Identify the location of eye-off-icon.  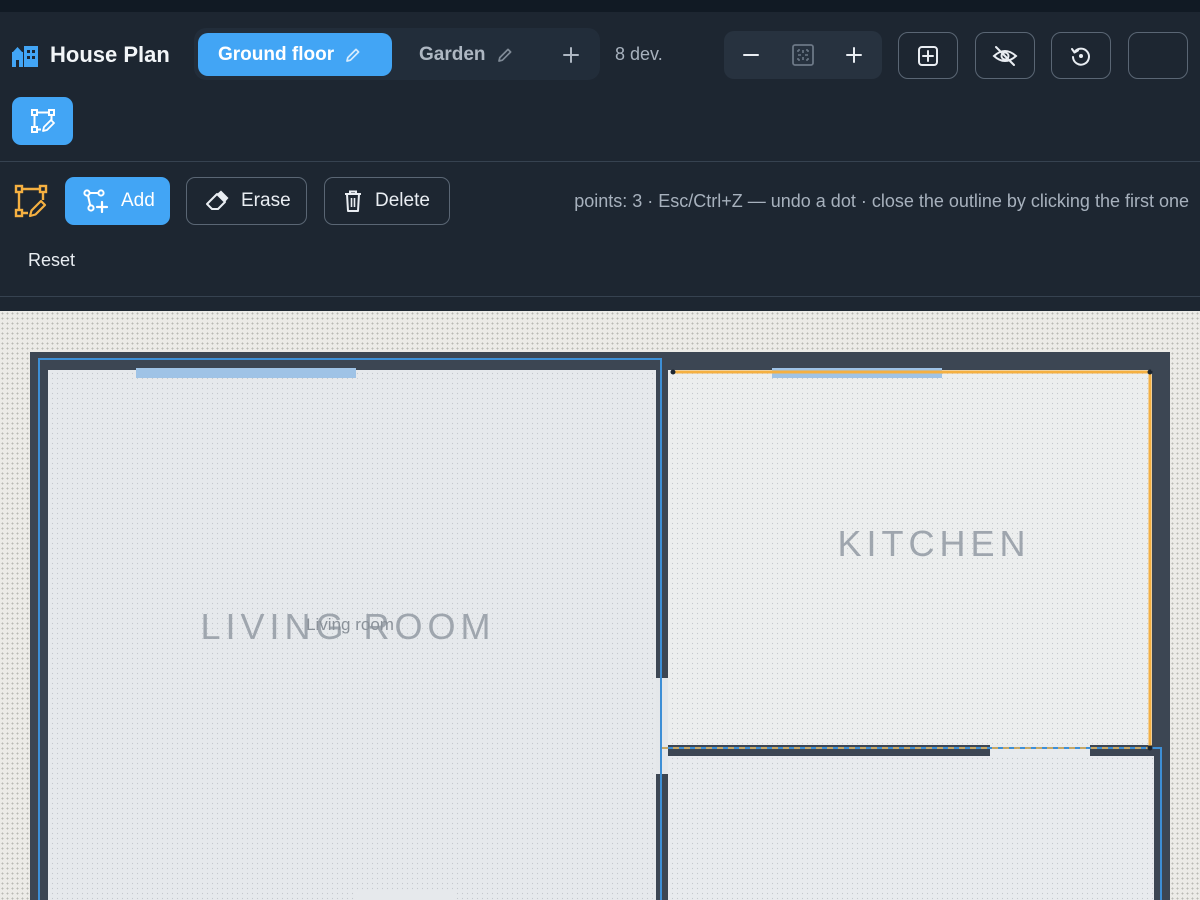
(1005, 55).